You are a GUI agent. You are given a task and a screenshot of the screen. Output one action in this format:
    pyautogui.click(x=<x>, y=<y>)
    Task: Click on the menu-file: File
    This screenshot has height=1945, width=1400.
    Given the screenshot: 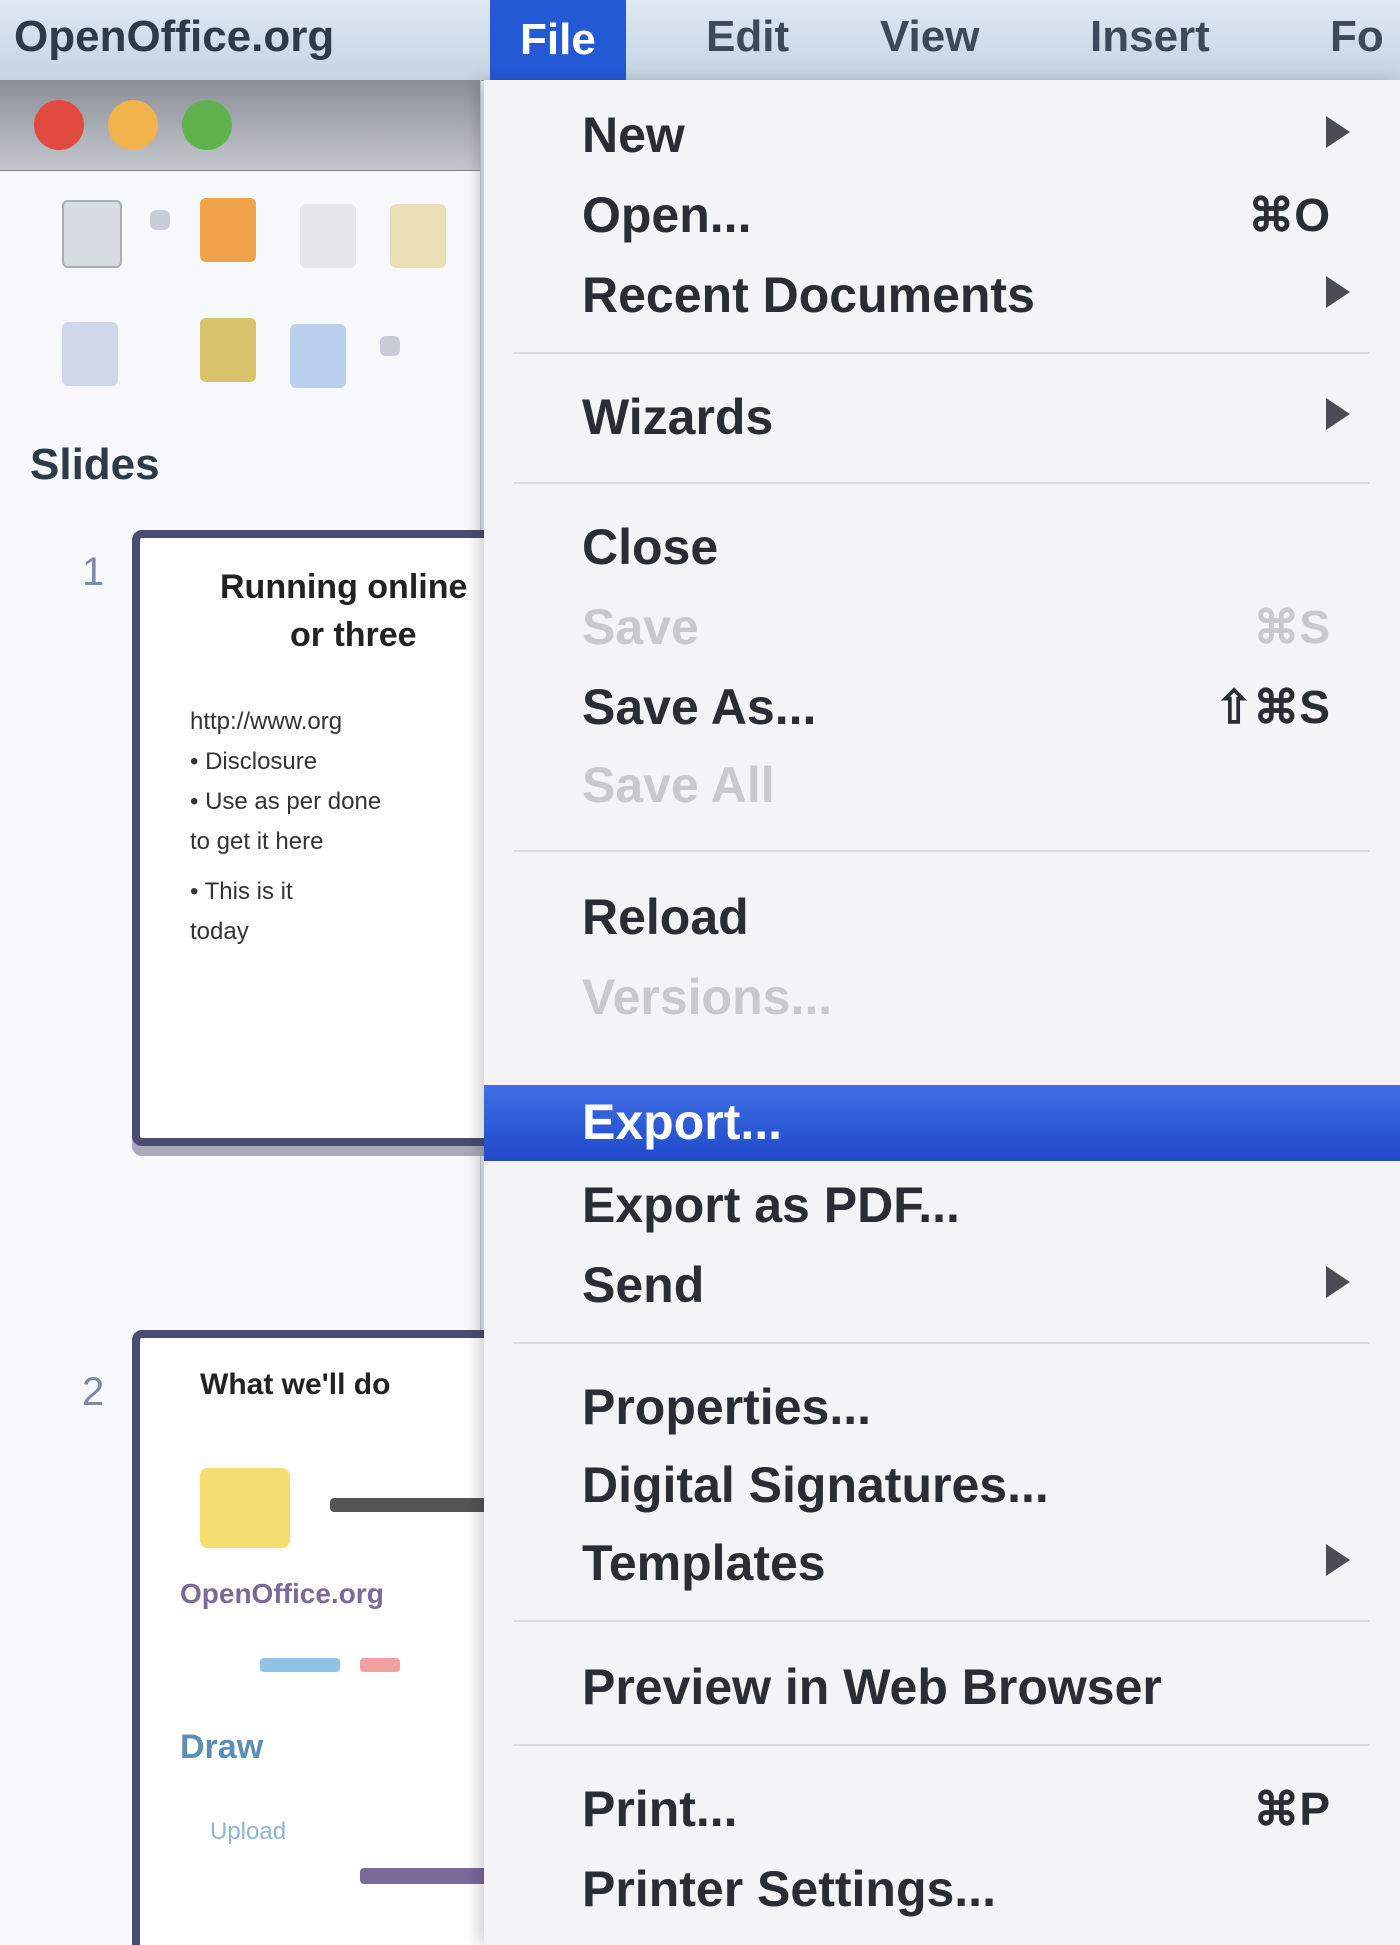 What is the action you would take?
    pyautogui.click(x=558, y=40)
    